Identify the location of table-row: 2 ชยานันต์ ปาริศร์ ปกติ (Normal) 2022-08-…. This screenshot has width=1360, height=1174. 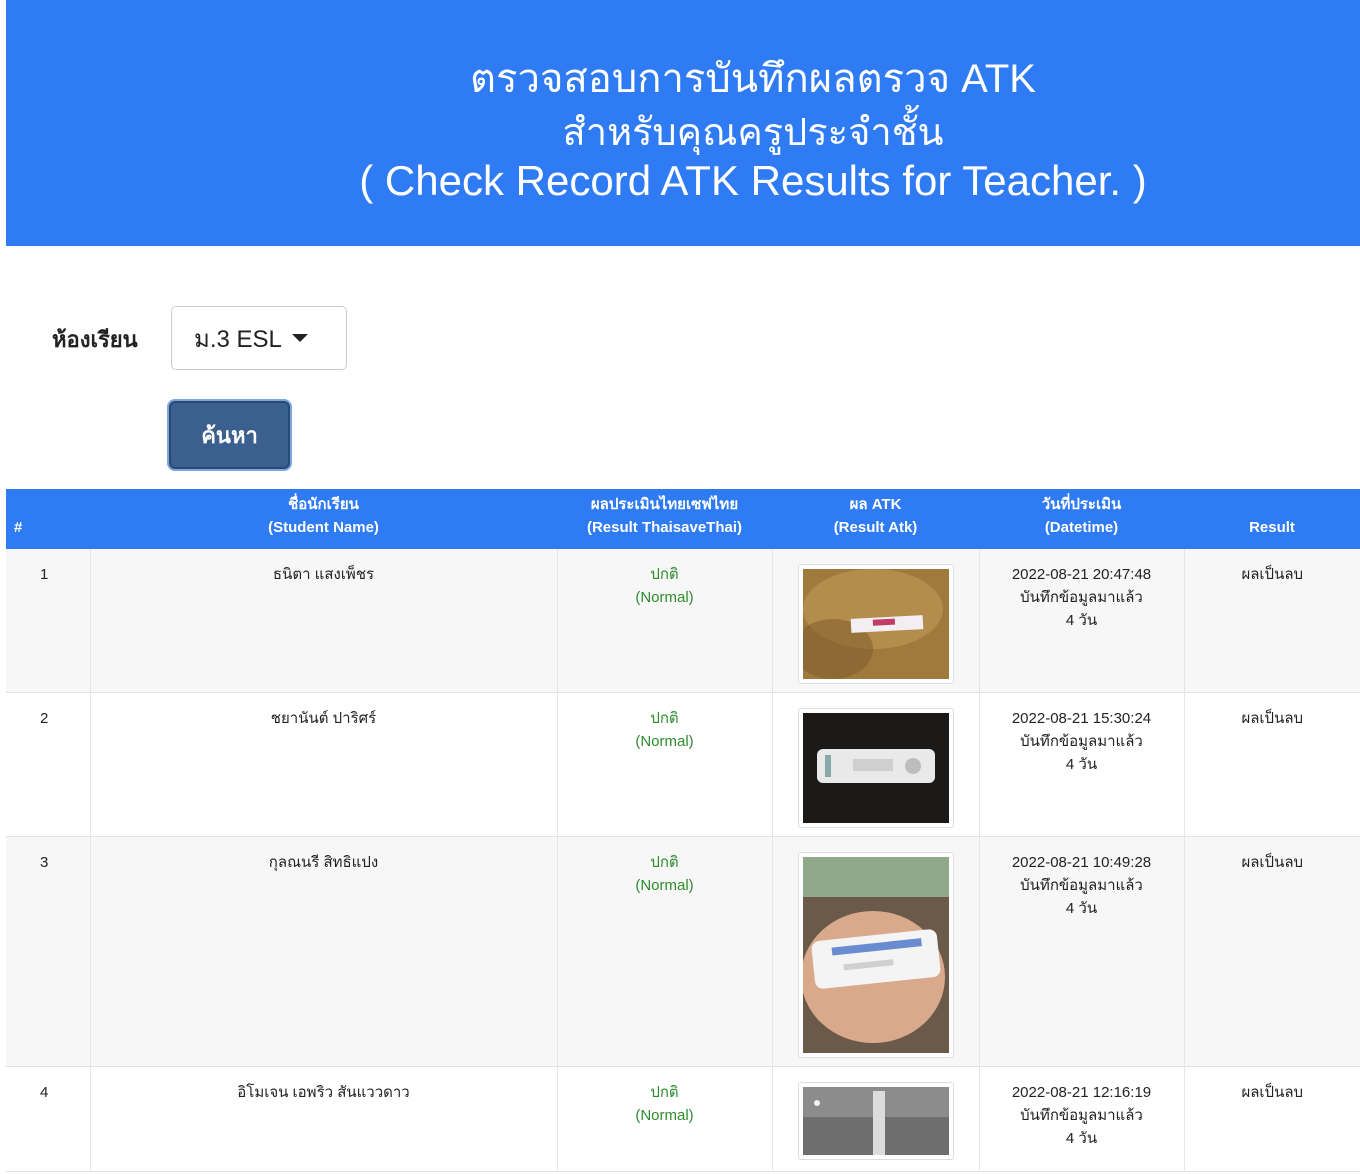
(683, 764).